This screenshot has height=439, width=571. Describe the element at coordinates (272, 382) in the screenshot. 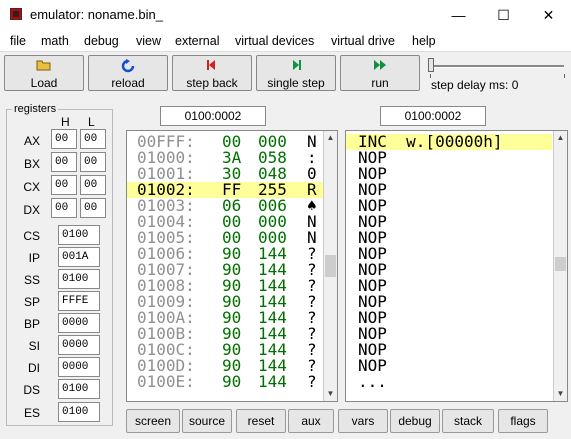

I see `memory-dec-value: 144` at that location.